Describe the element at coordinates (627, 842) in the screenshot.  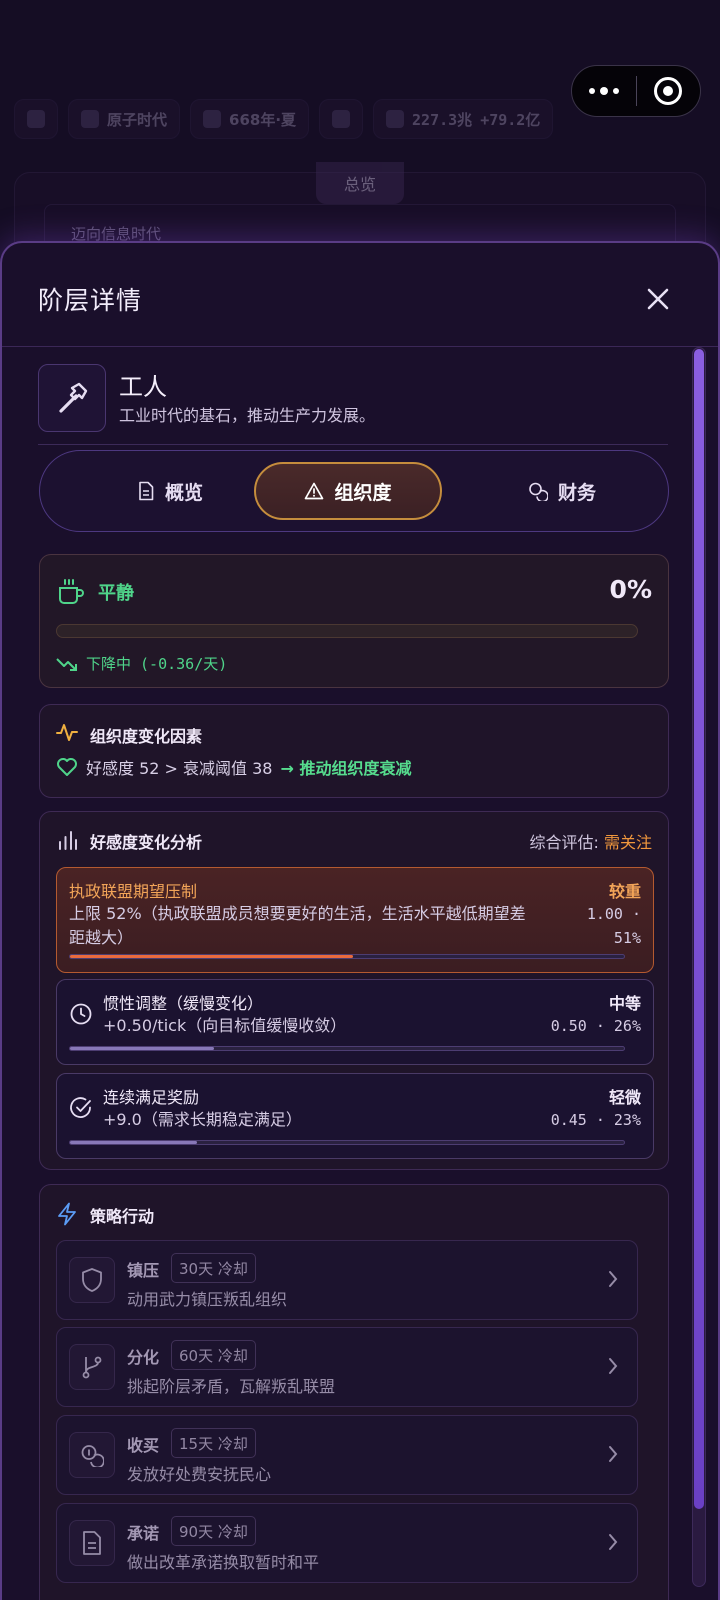
I see `assessment-value: 需关注` at that location.